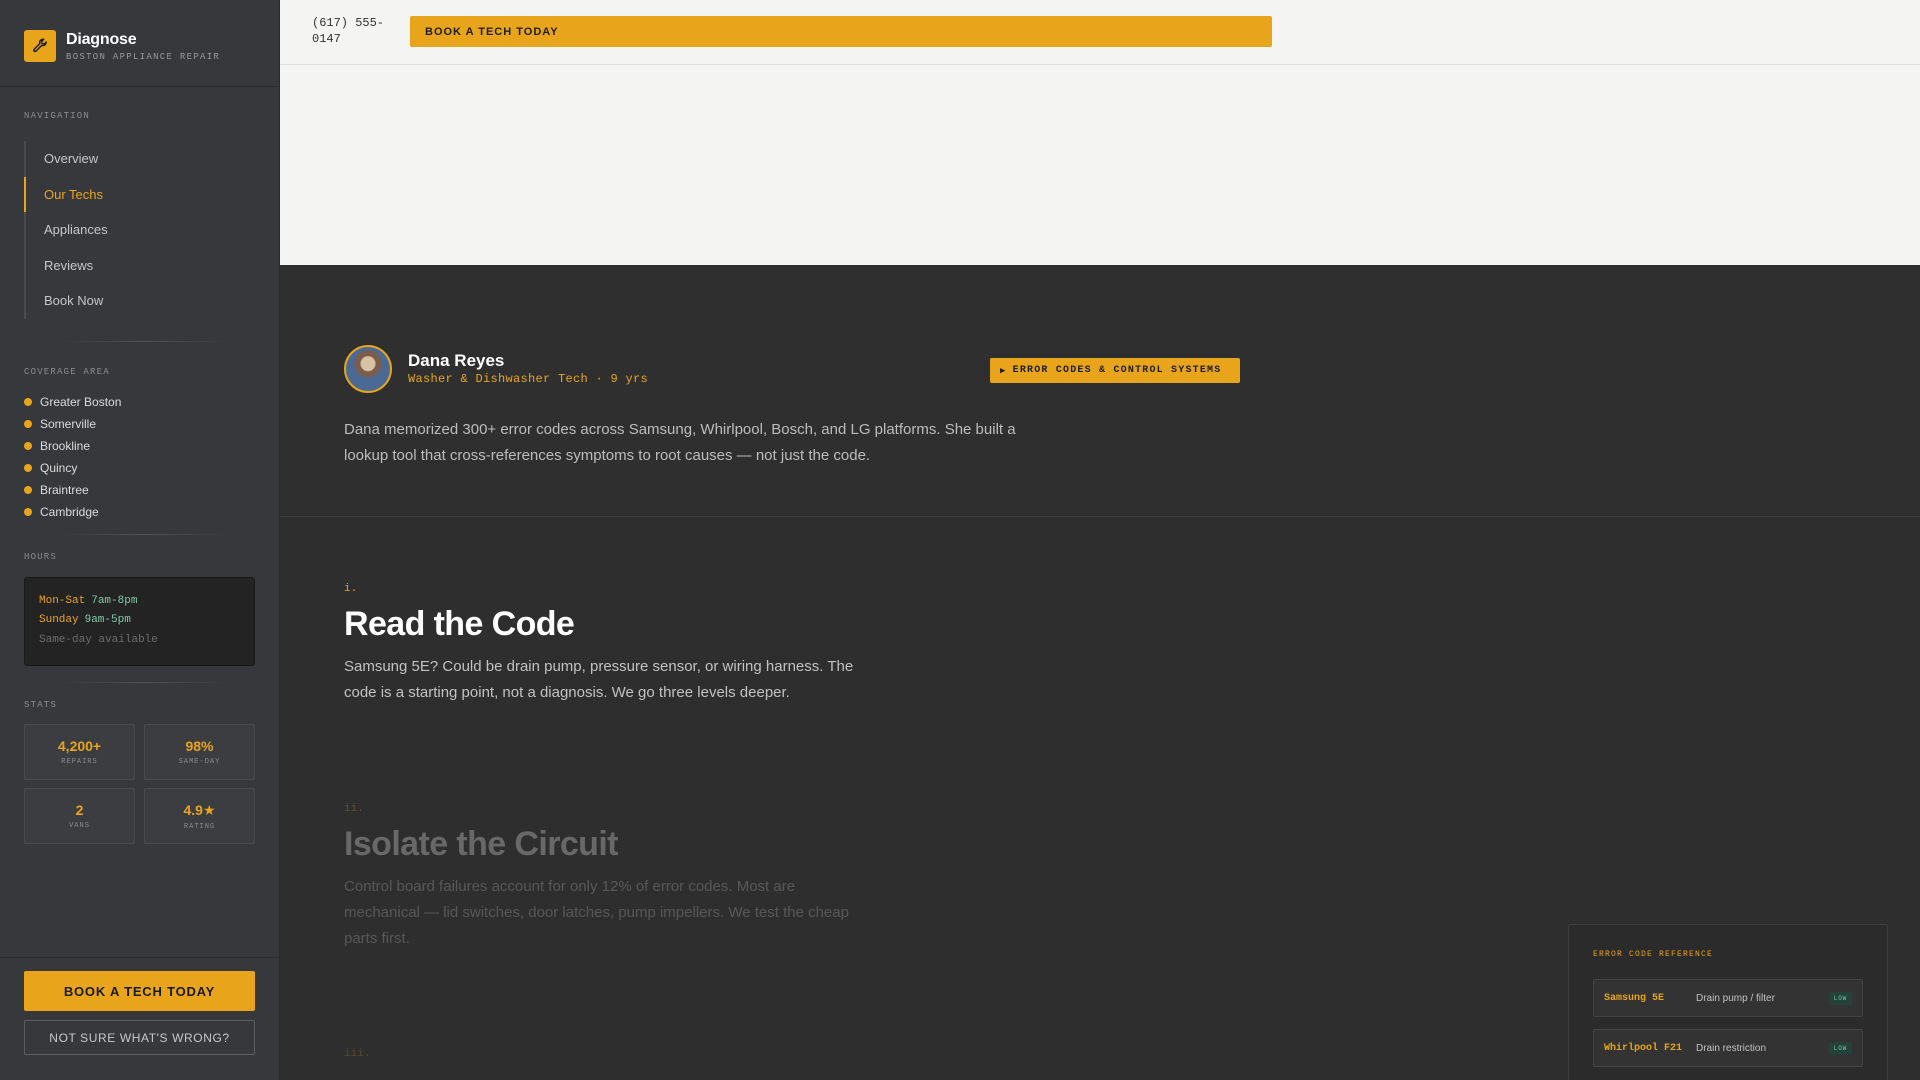  What do you see at coordinates (199, 746) in the screenshot?
I see `stat-value: 98%` at bounding box center [199, 746].